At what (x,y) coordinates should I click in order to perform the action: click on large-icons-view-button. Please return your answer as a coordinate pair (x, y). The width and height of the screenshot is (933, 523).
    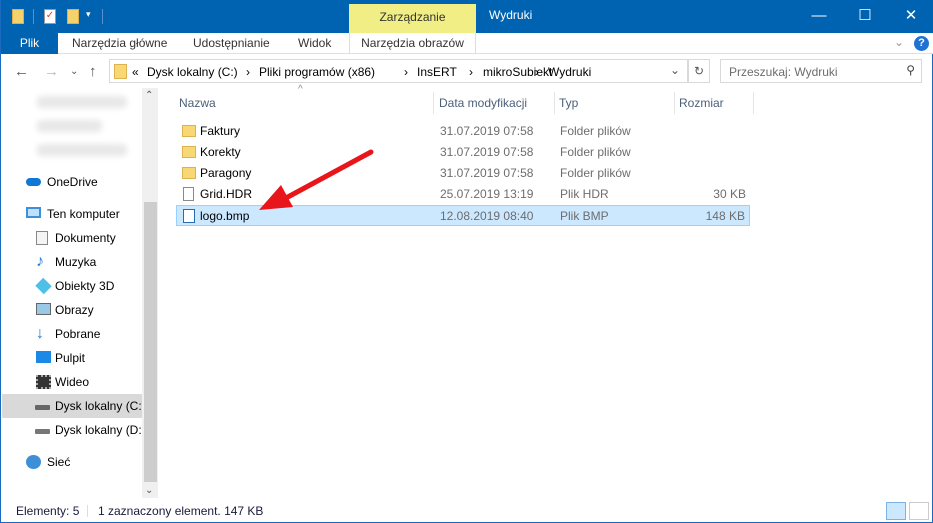
    Looking at the image, I should click on (919, 511).